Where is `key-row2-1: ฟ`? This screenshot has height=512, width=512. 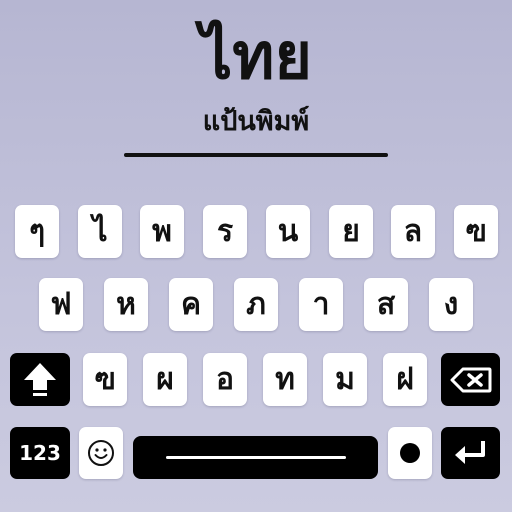 key-row2-1: ฟ is located at coordinates (61, 304).